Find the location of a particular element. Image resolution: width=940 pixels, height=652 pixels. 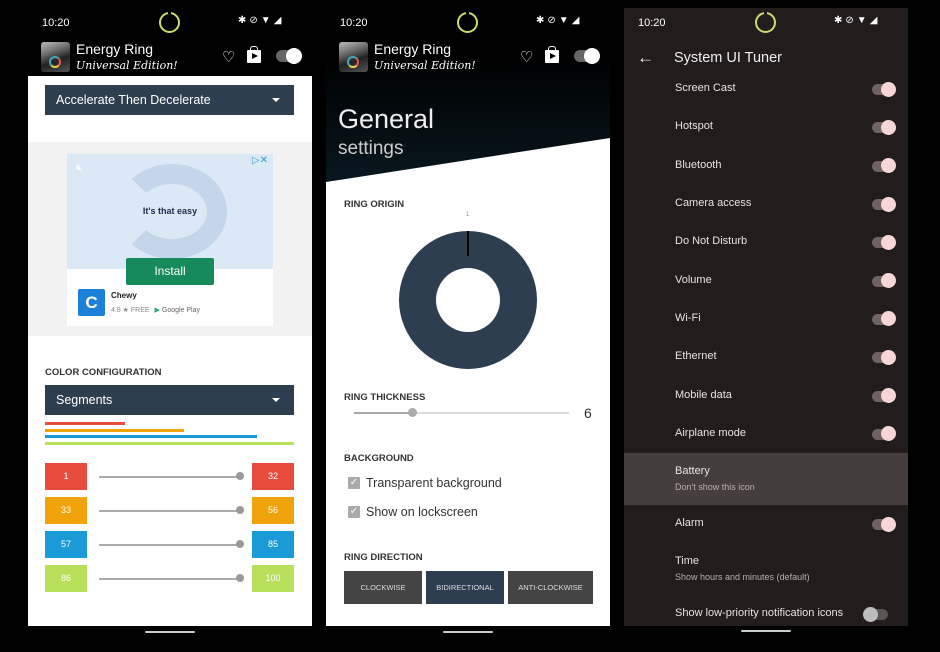

segment-end-color: 56 is located at coordinates (273, 510).